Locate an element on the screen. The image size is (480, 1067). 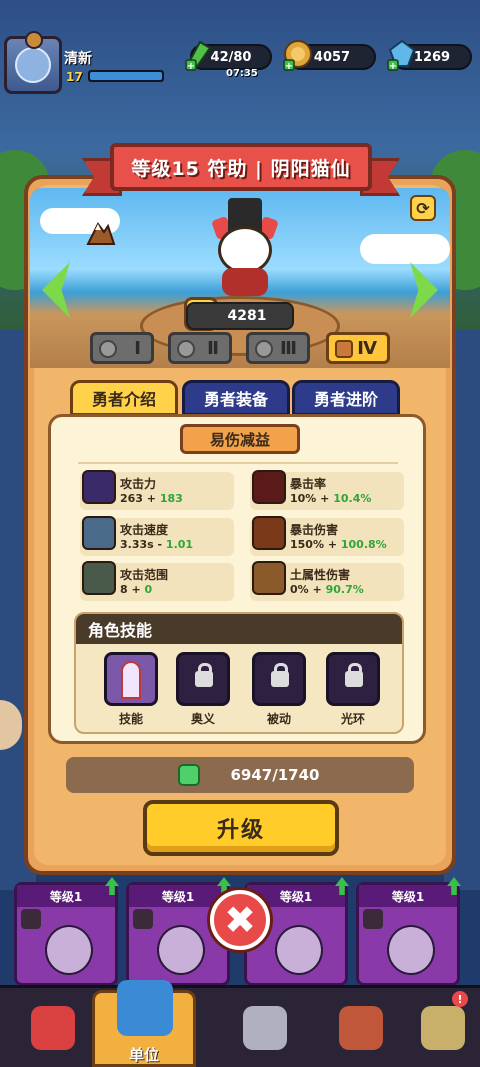
skills-title: 角色技能 is located at coordinates (239, 629).